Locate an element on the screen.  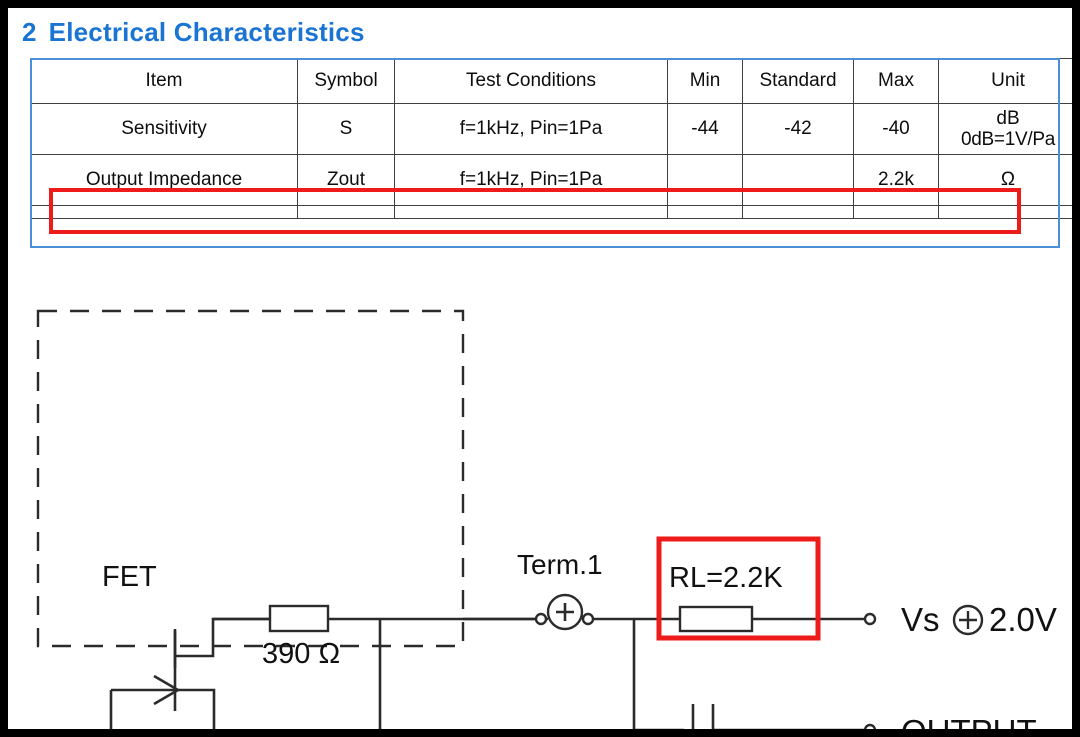
column-header-item: Item is located at coordinates (164, 81).